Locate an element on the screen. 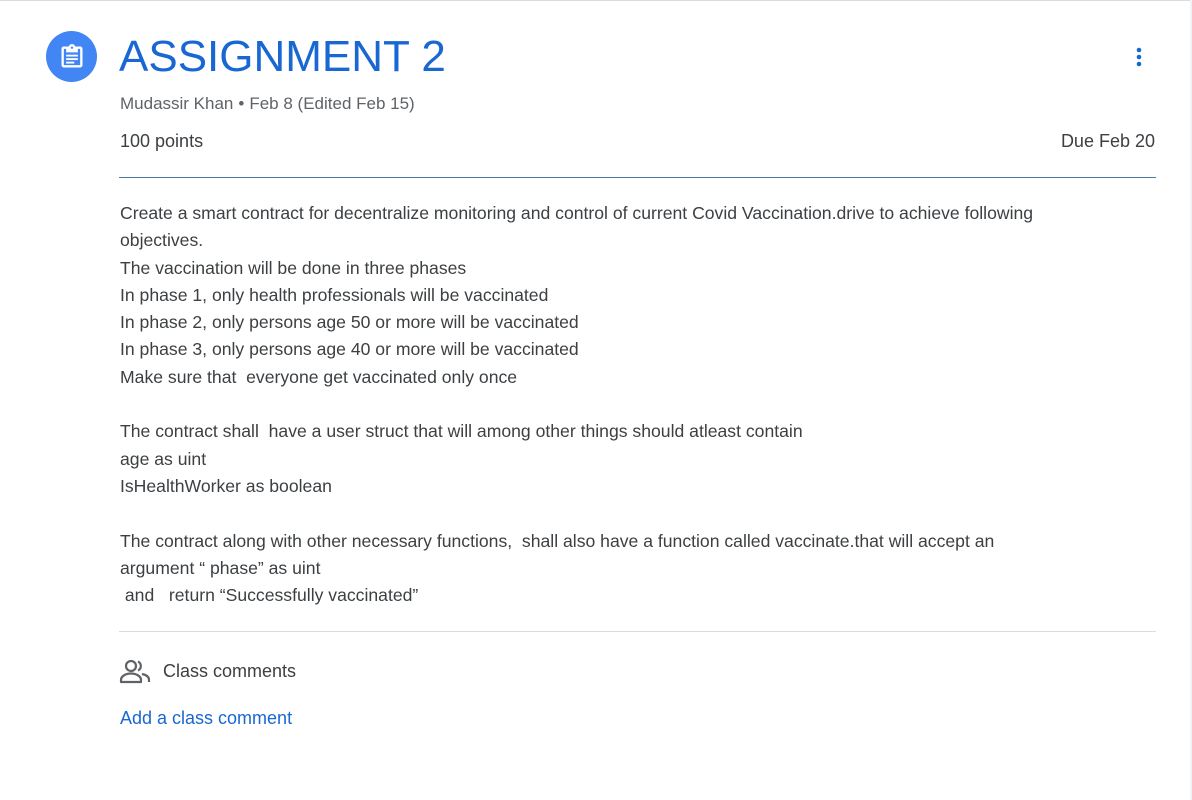  header-divider is located at coordinates (637, 177).